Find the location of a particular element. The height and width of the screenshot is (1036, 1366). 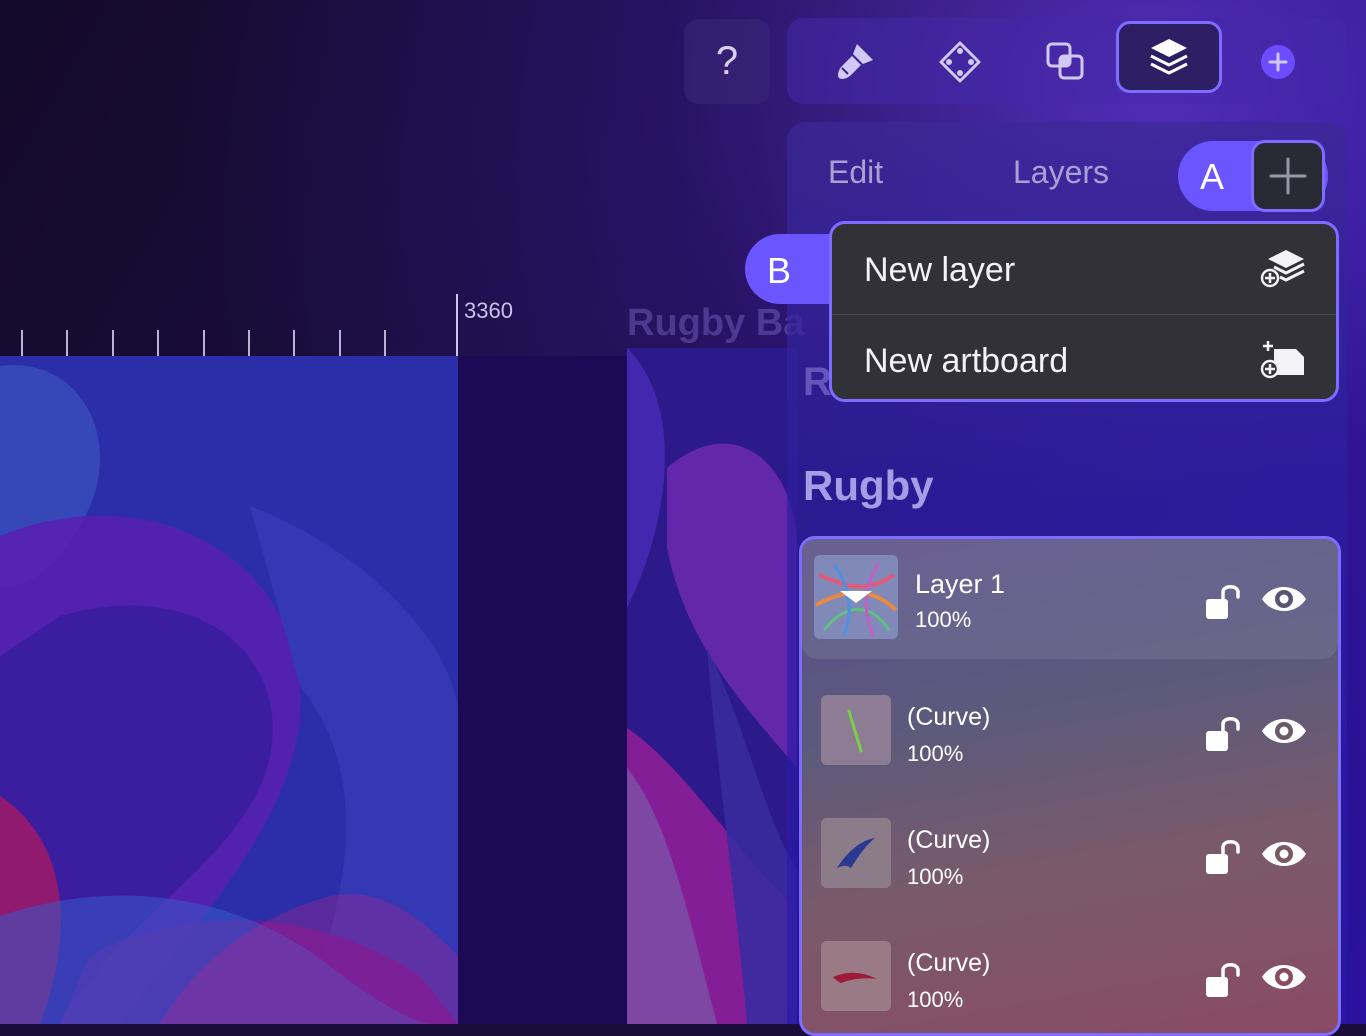

layer-name: Layer 1 is located at coordinates (960, 584).